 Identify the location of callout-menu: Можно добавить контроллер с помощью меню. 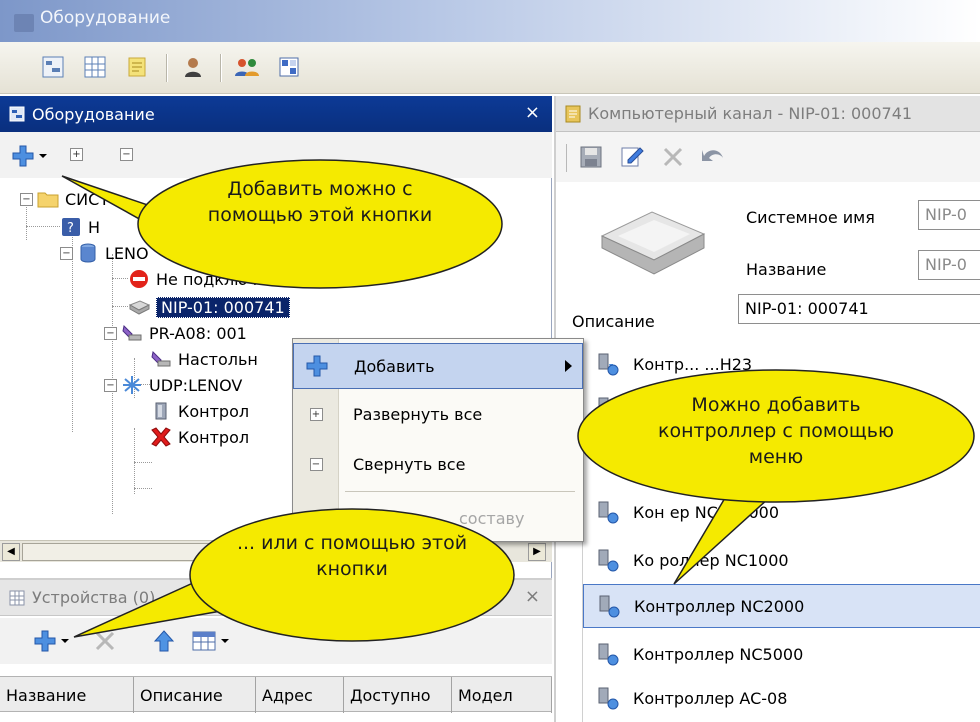
(776, 431).